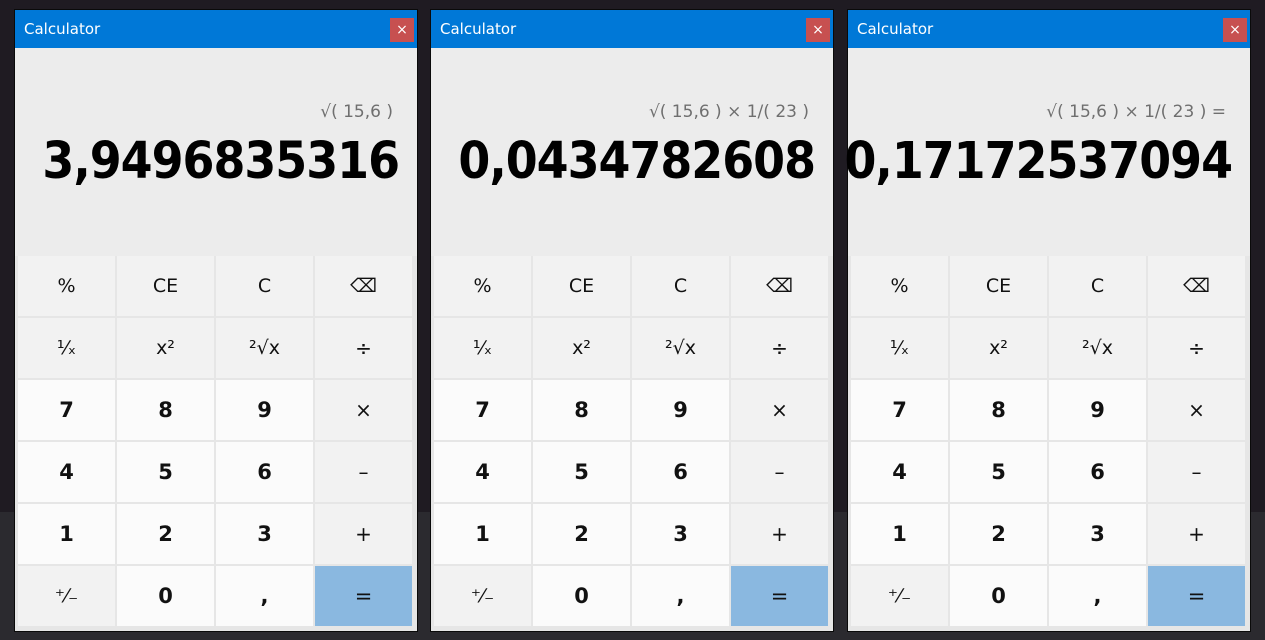 The image size is (1265, 640). I want to click on expression-text: √( 15,6 ), so click(356, 112).